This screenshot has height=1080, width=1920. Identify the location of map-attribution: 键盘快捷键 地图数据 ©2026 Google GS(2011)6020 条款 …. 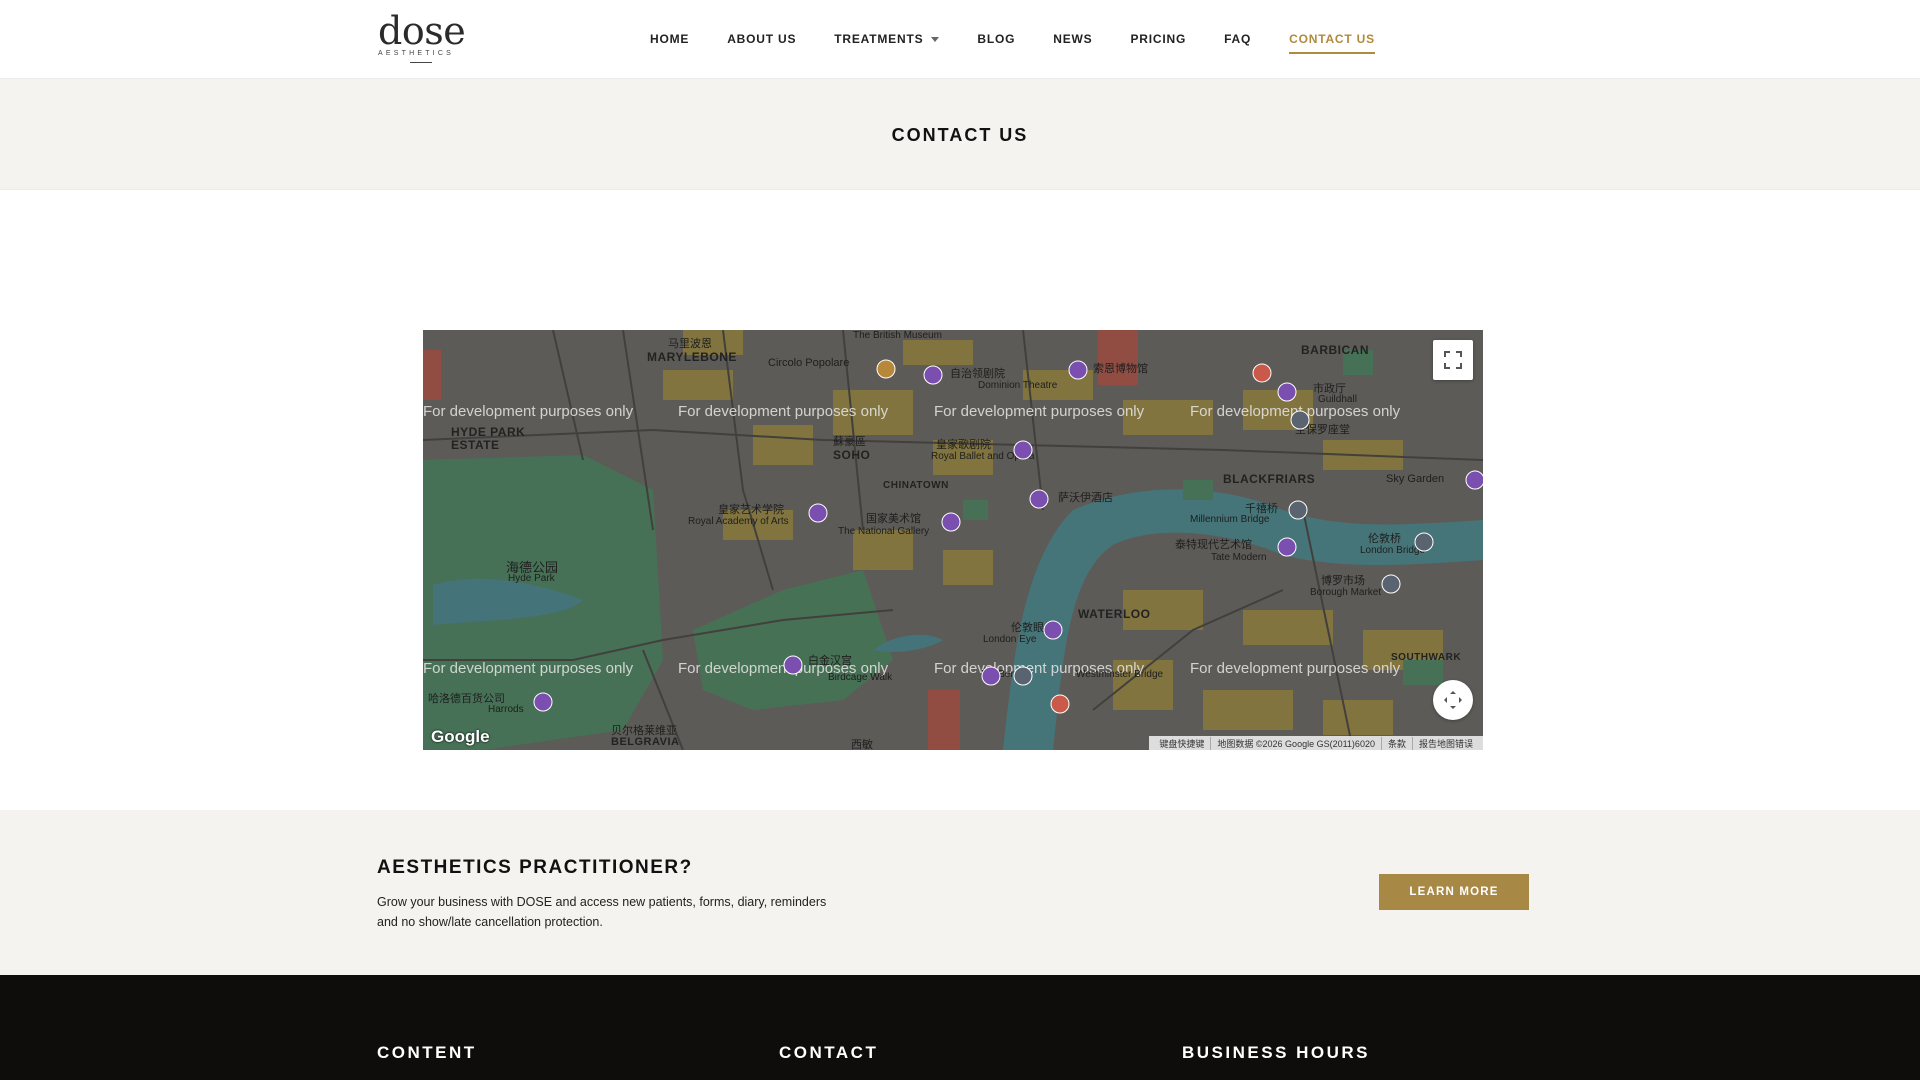
(1316, 743).